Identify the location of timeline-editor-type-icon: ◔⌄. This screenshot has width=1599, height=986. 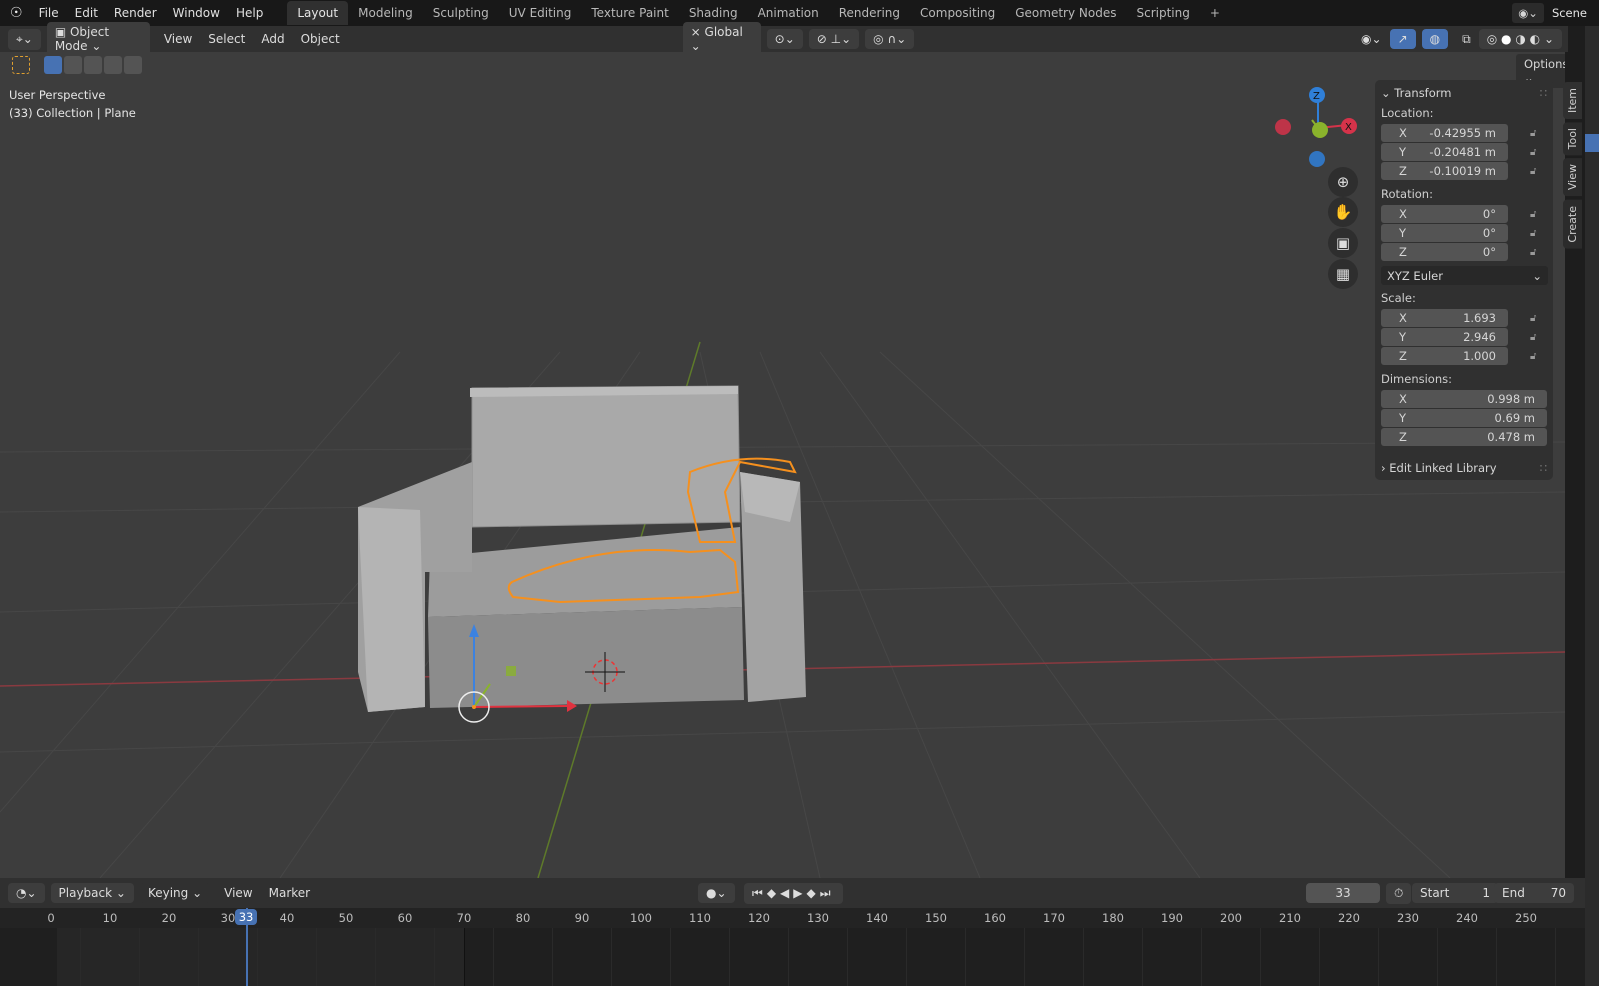
(26, 893).